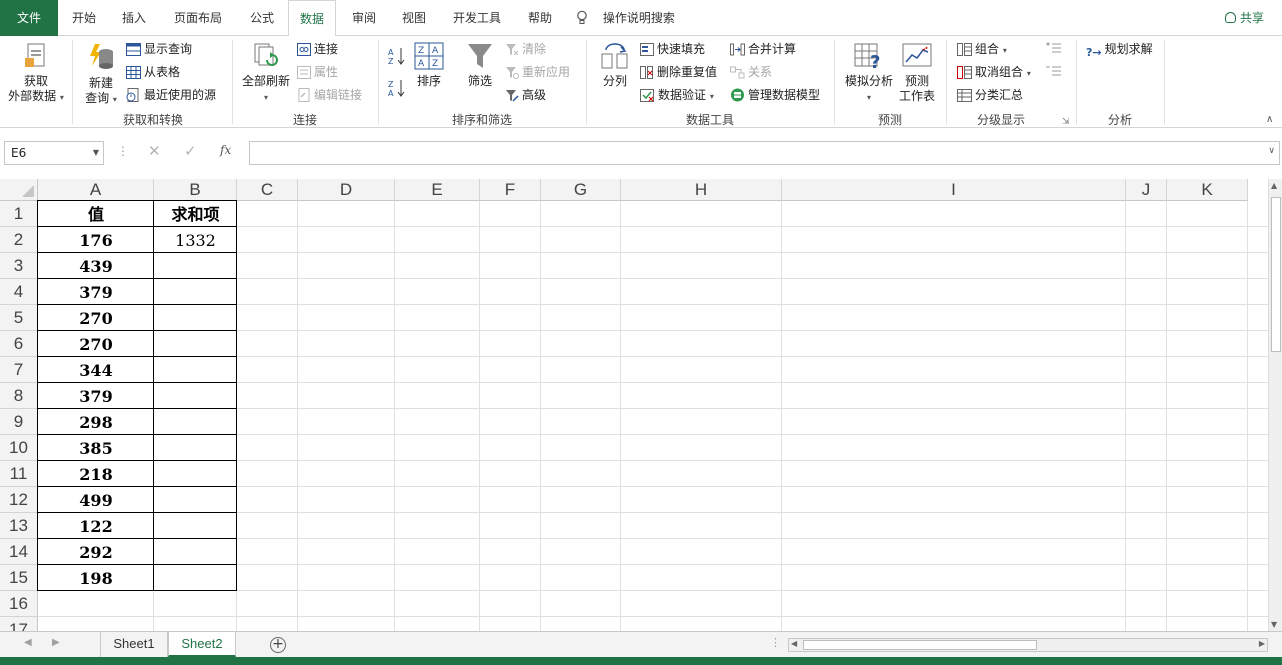 The image size is (1282, 665). What do you see at coordinates (84, 18) in the screenshot?
I see `tab-home: 开始` at bounding box center [84, 18].